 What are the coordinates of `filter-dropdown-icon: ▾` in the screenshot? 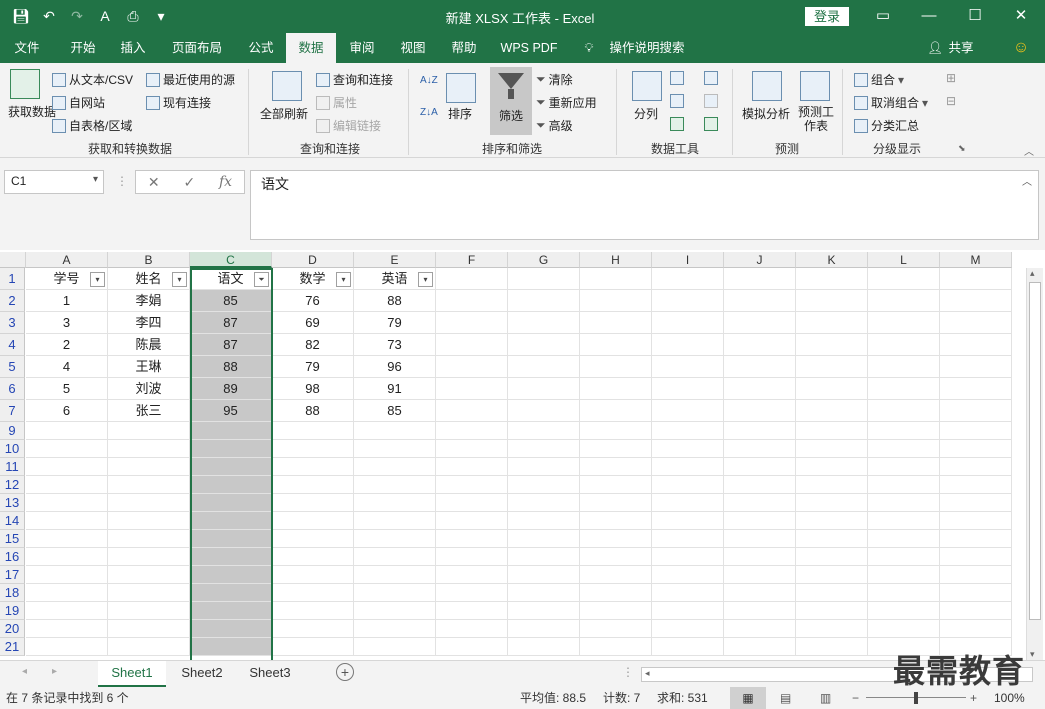 It's located at (343, 279).